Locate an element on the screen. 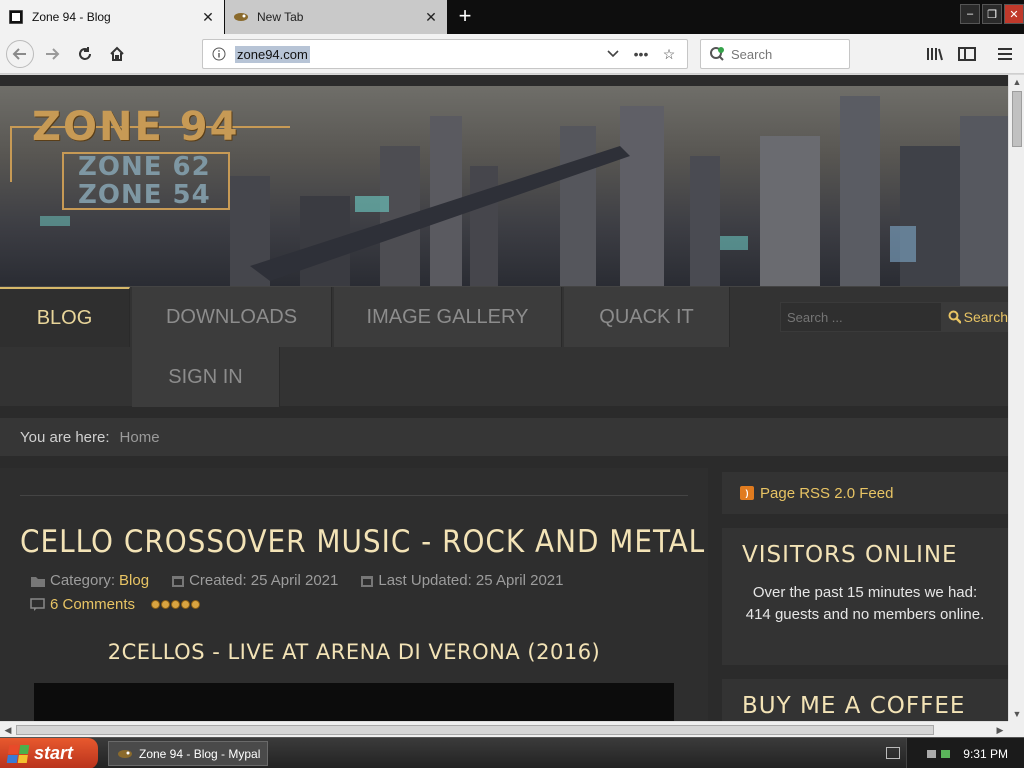 Image resolution: width=1024 pixels, height=768 pixels. updated-date: Last Updated: 25 April 2021 is located at coordinates (471, 580).